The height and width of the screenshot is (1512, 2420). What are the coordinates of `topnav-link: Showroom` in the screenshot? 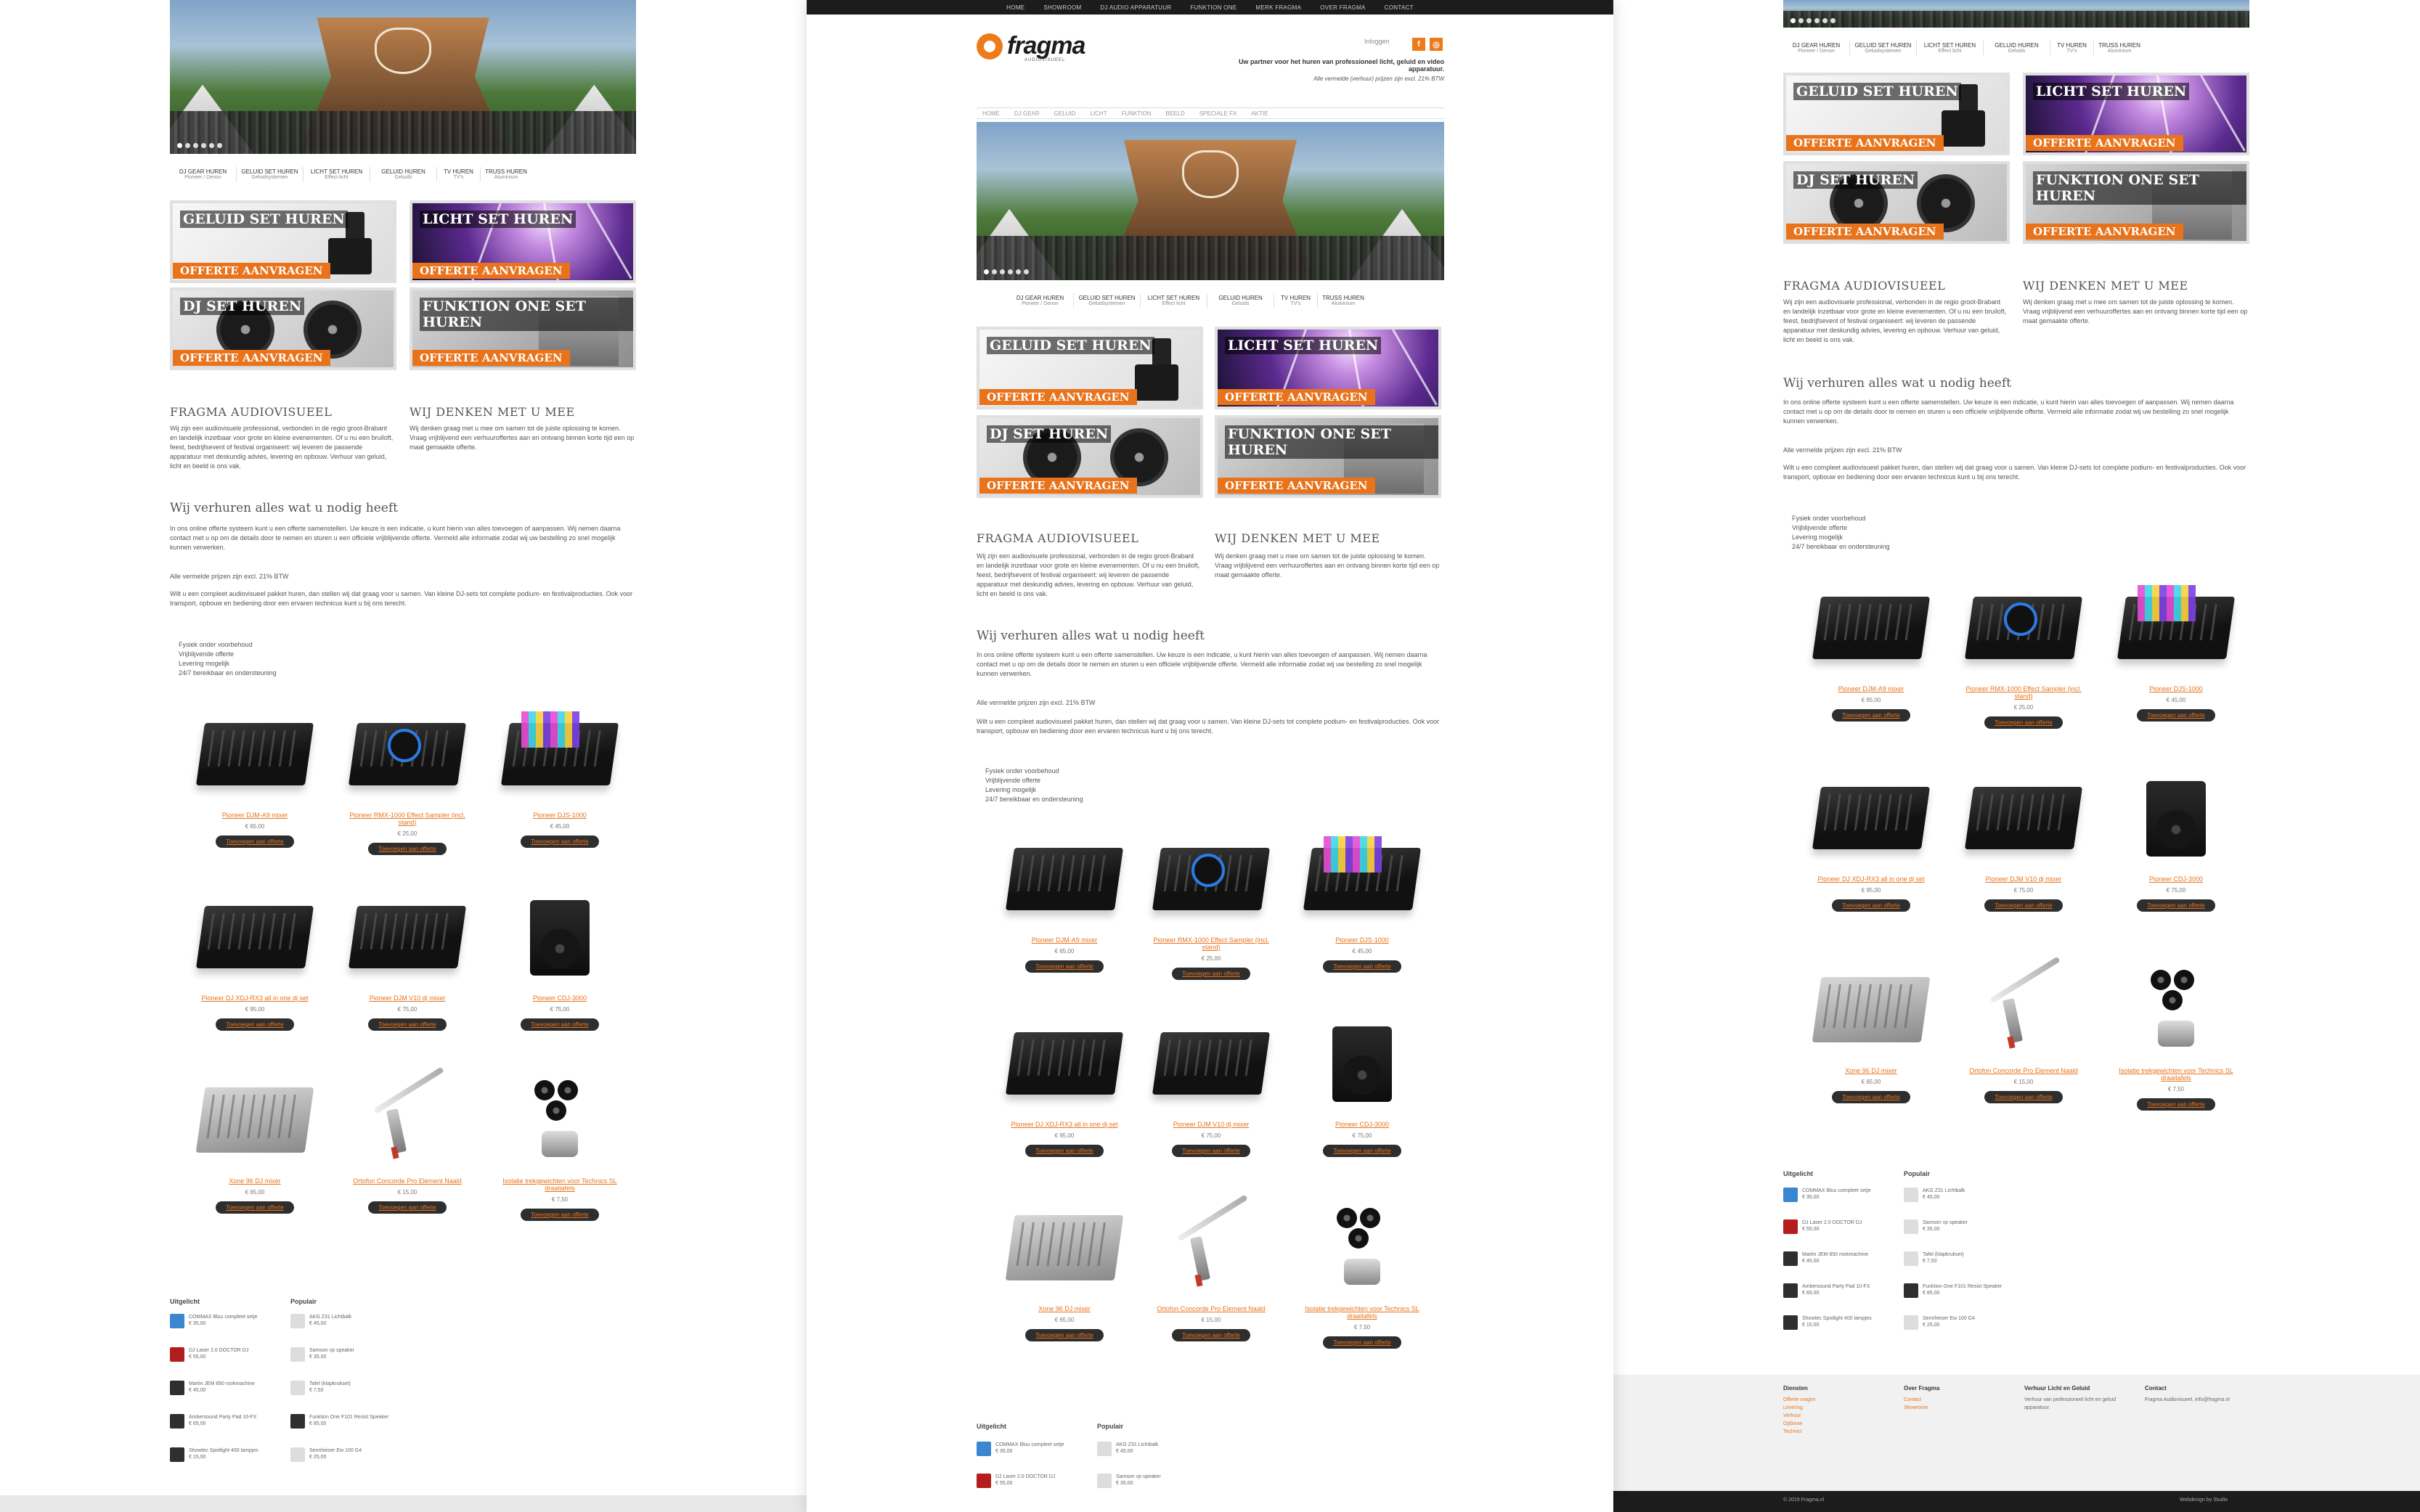 It's located at (1062, 7).